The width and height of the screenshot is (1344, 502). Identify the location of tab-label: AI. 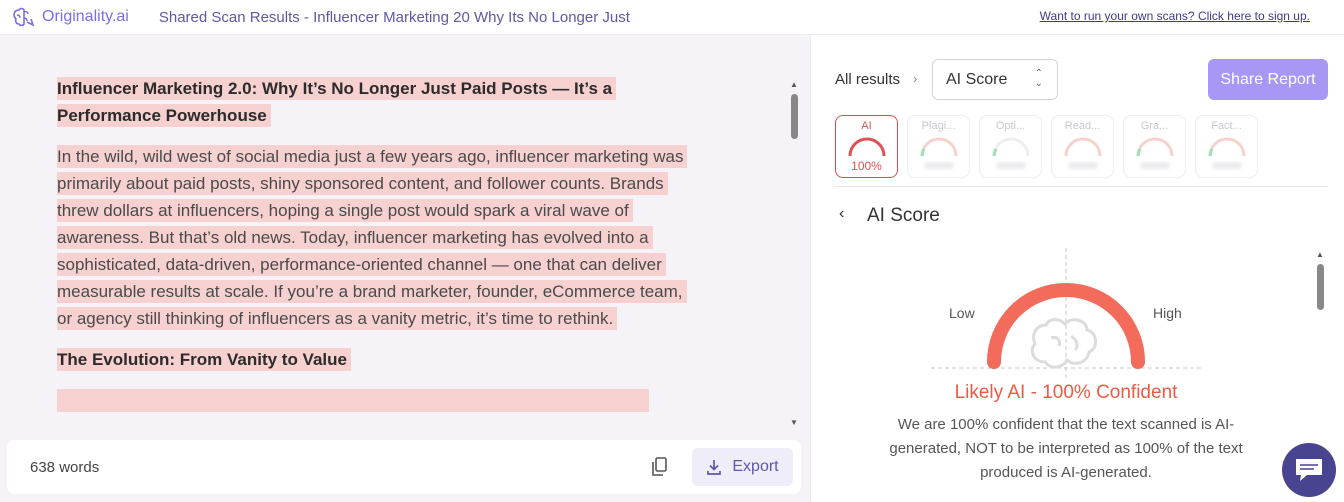
(866, 126).